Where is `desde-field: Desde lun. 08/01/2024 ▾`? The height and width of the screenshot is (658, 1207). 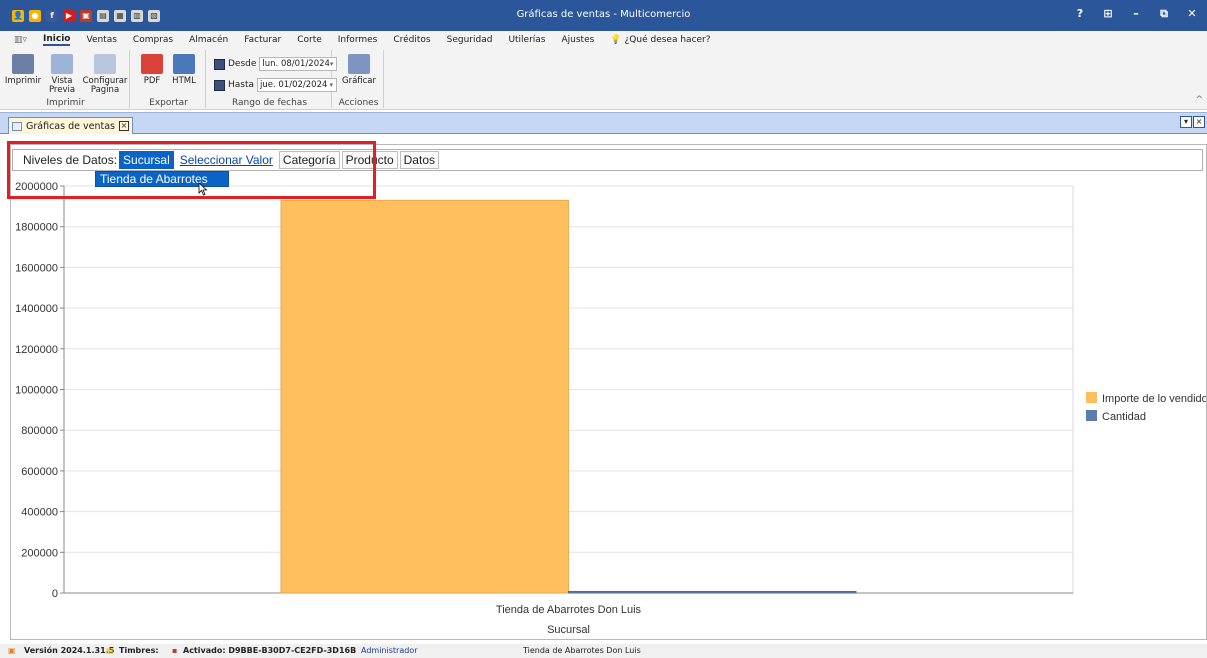
desde-field: Desde lun. 08/01/2024 ▾ is located at coordinates (276, 64).